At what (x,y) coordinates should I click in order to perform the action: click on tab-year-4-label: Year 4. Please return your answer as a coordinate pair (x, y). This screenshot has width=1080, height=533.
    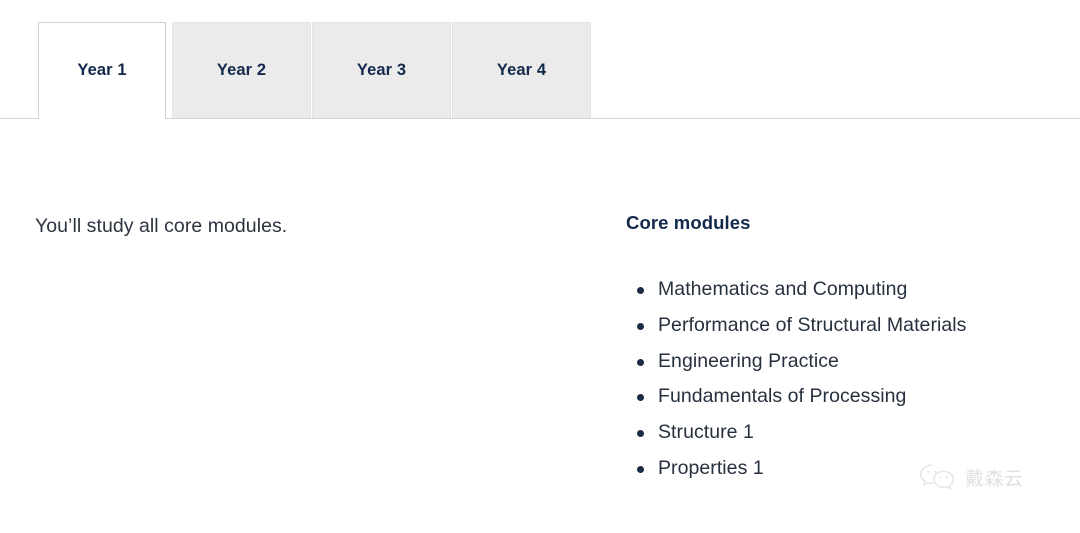
    Looking at the image, I should click on (521, 70).